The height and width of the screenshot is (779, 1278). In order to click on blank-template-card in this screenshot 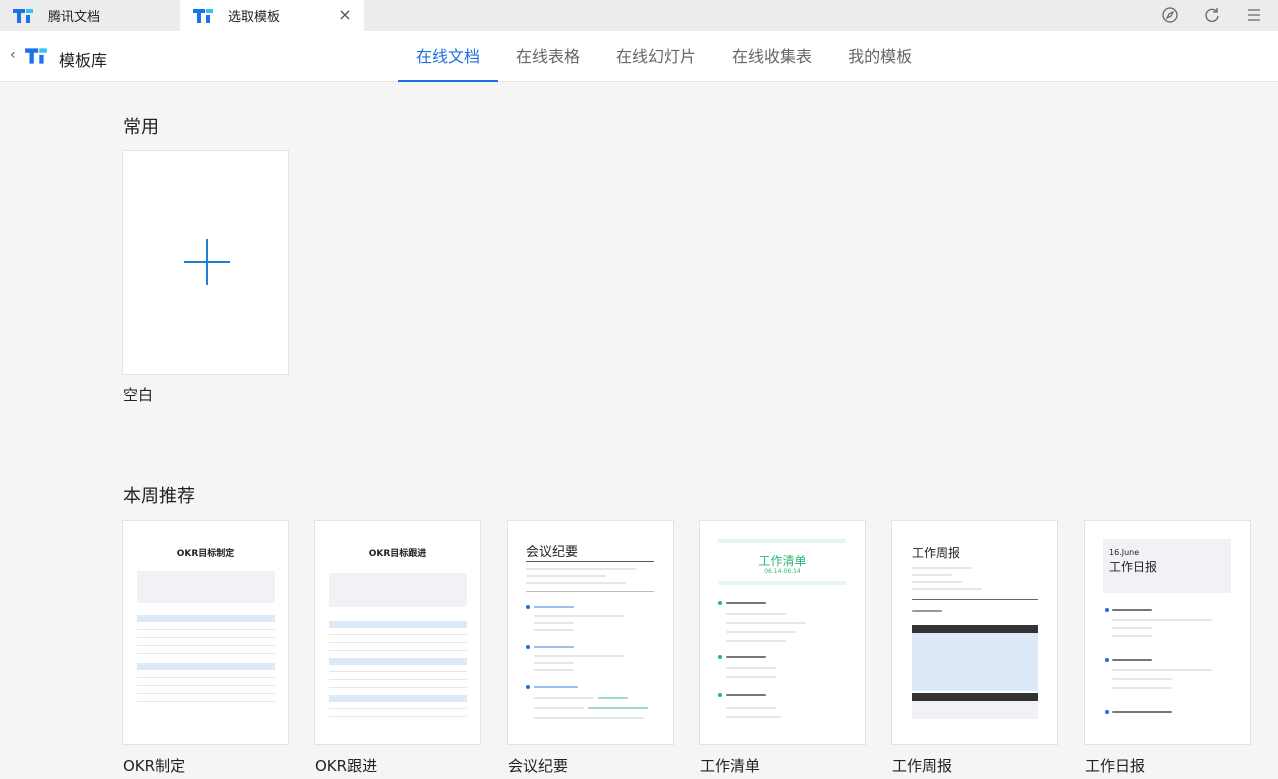, I will do `click(205, 262)`.